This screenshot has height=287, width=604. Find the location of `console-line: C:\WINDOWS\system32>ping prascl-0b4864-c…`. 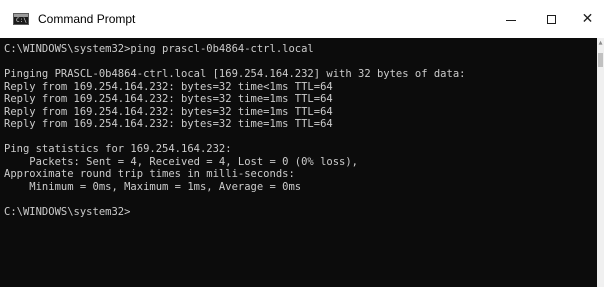

console-line: C:\WINDOWS\system32>ping prascl-0b4864-c… is located at coordinates (159, 49).